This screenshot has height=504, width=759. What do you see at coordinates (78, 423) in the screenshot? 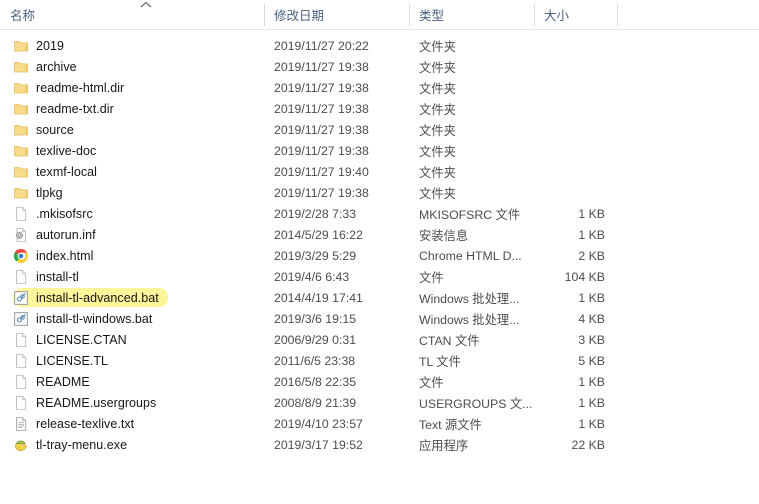
I see `file-name-pill: release-texlive.txt` at bounding box center [78, 423].